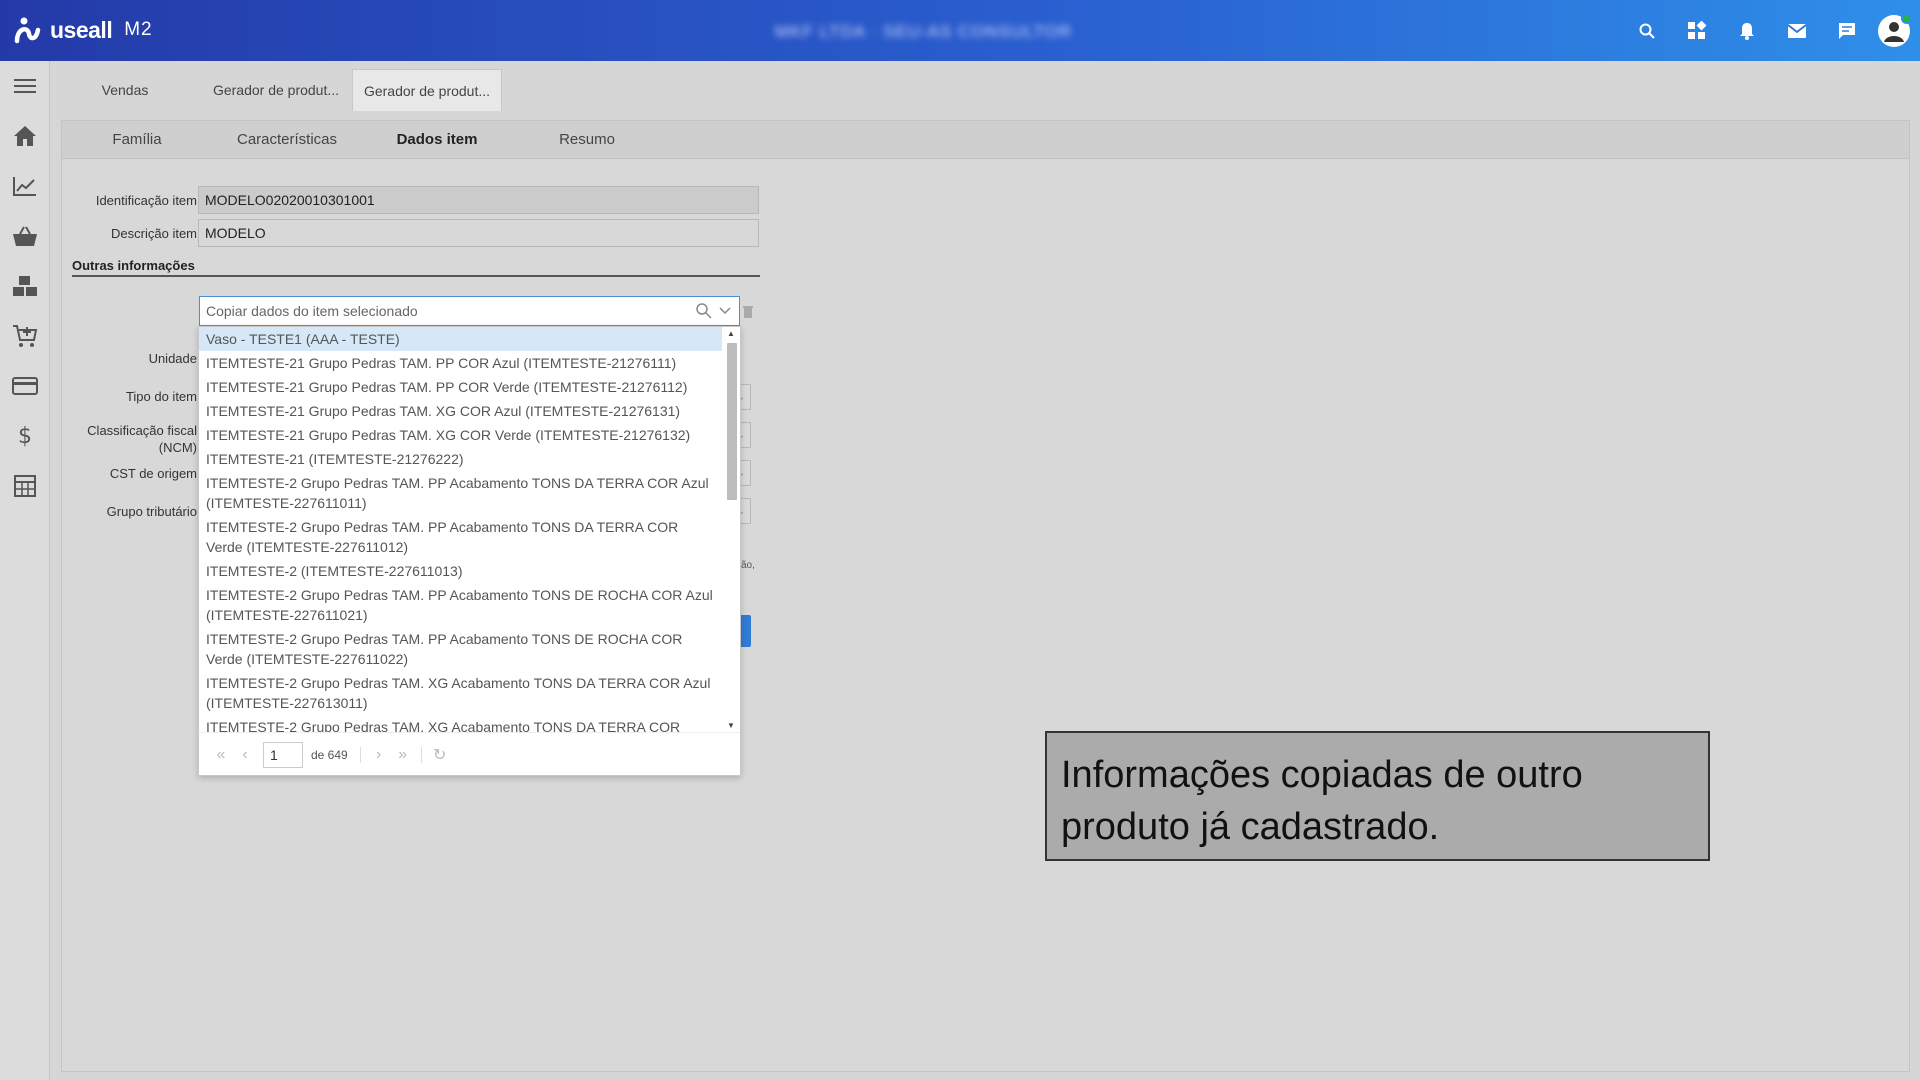 This screenshot has height=1080, width=1920. Describe the element at coordinates (137, 439) in the screenshot. I see `ncm-label: Classificação fiscal (NCM)` at that location.